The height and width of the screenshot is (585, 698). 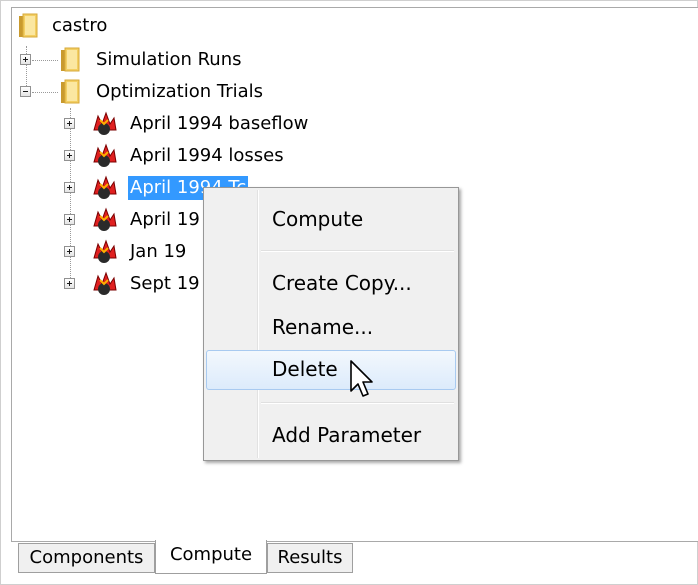 I want to click on menu-item-delete: Delete, so click(x=331, y=370).